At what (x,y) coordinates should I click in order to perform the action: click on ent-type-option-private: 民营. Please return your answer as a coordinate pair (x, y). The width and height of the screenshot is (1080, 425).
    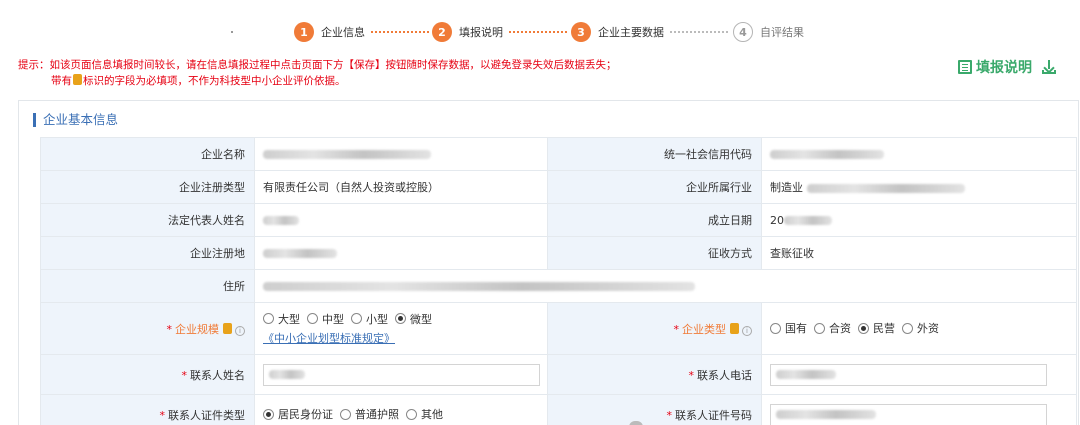
    Looking at the image, I should click on (876, 328).